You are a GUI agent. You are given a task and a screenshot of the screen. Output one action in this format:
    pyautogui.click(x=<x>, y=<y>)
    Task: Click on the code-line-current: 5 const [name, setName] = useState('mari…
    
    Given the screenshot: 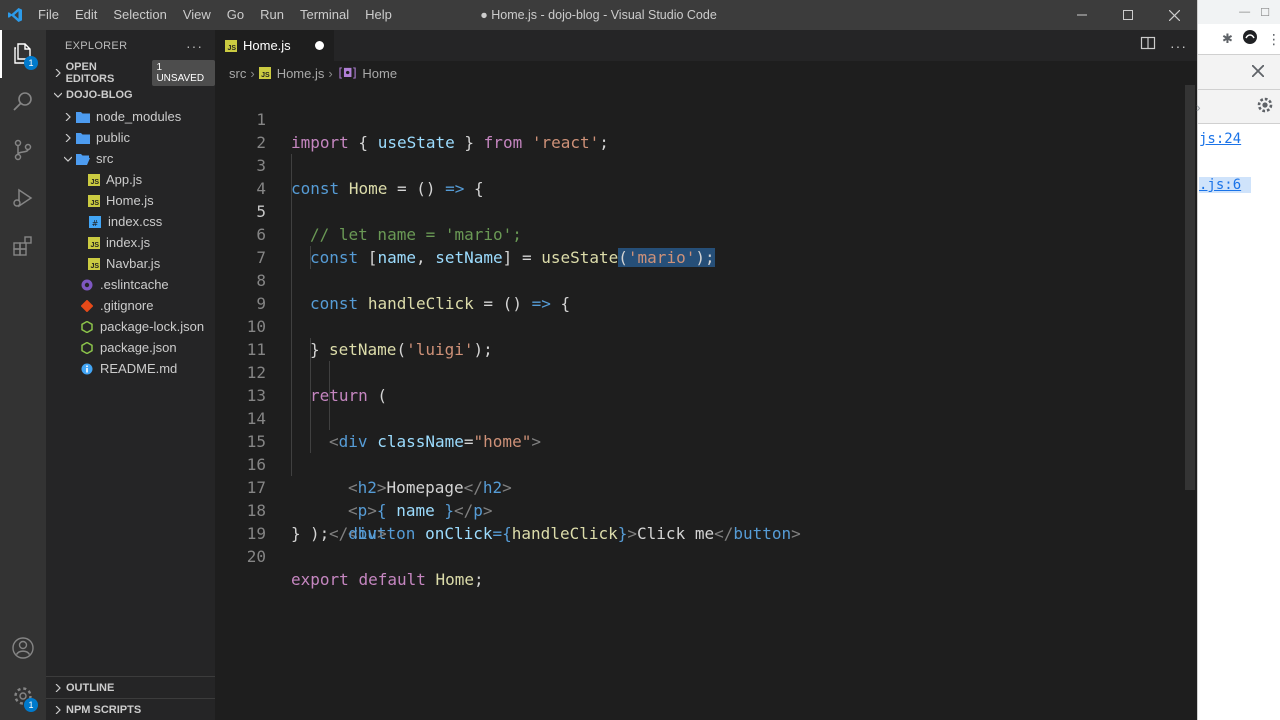 What is the action you would take?
    pyautogui.click(x=699, y=222)
    